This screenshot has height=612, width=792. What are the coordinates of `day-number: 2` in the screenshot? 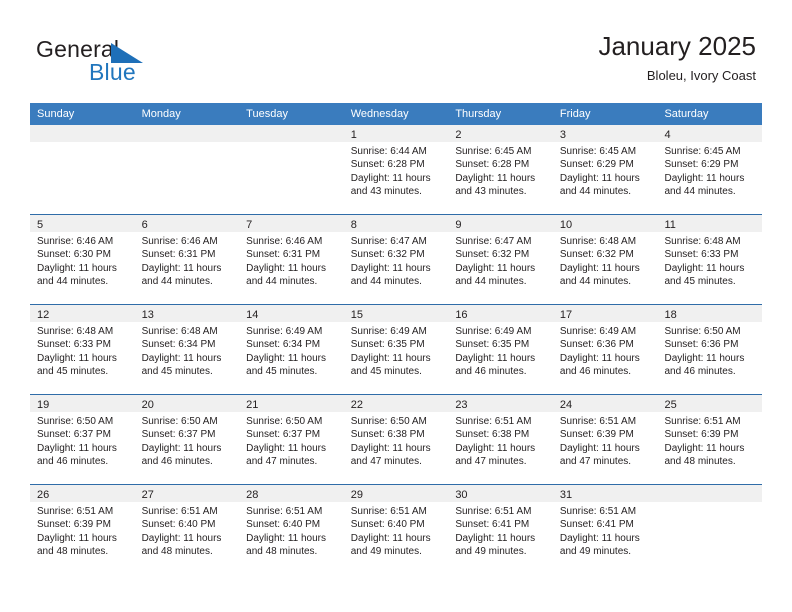 It's located at (458, 135).